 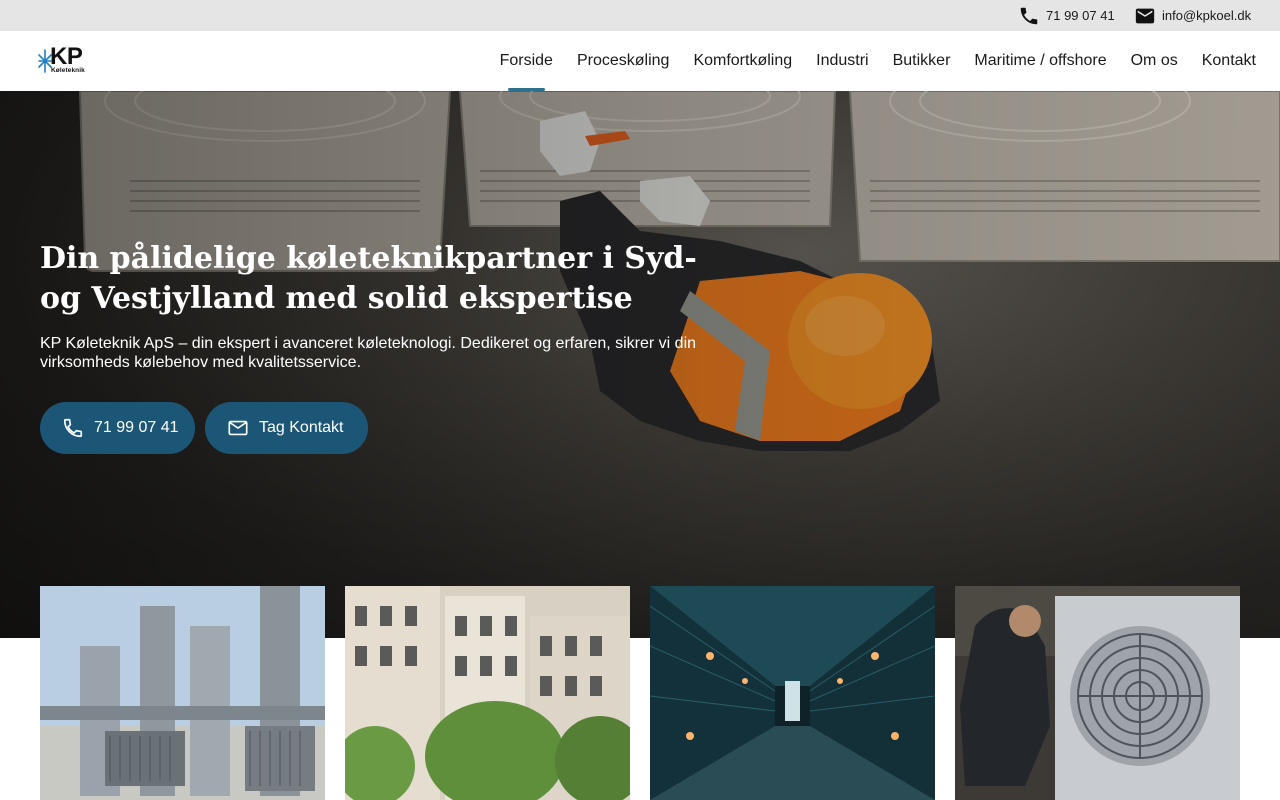 What do you see at coordinates (792, 693) in the screenshot?
I see `card-industri-image` at bounding box center [792, 693].